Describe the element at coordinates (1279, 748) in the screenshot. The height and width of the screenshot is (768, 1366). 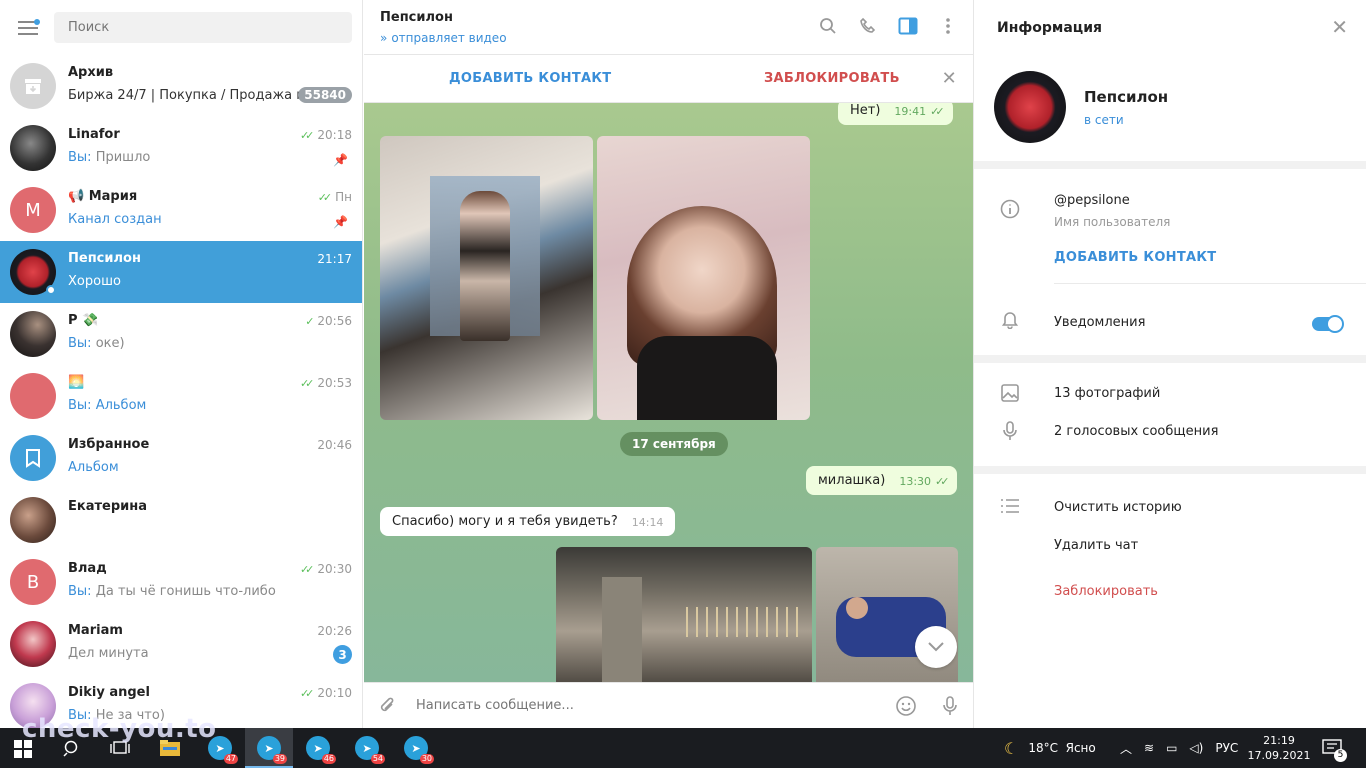
I see `clock: 21:19 17.09.2021` at that location.